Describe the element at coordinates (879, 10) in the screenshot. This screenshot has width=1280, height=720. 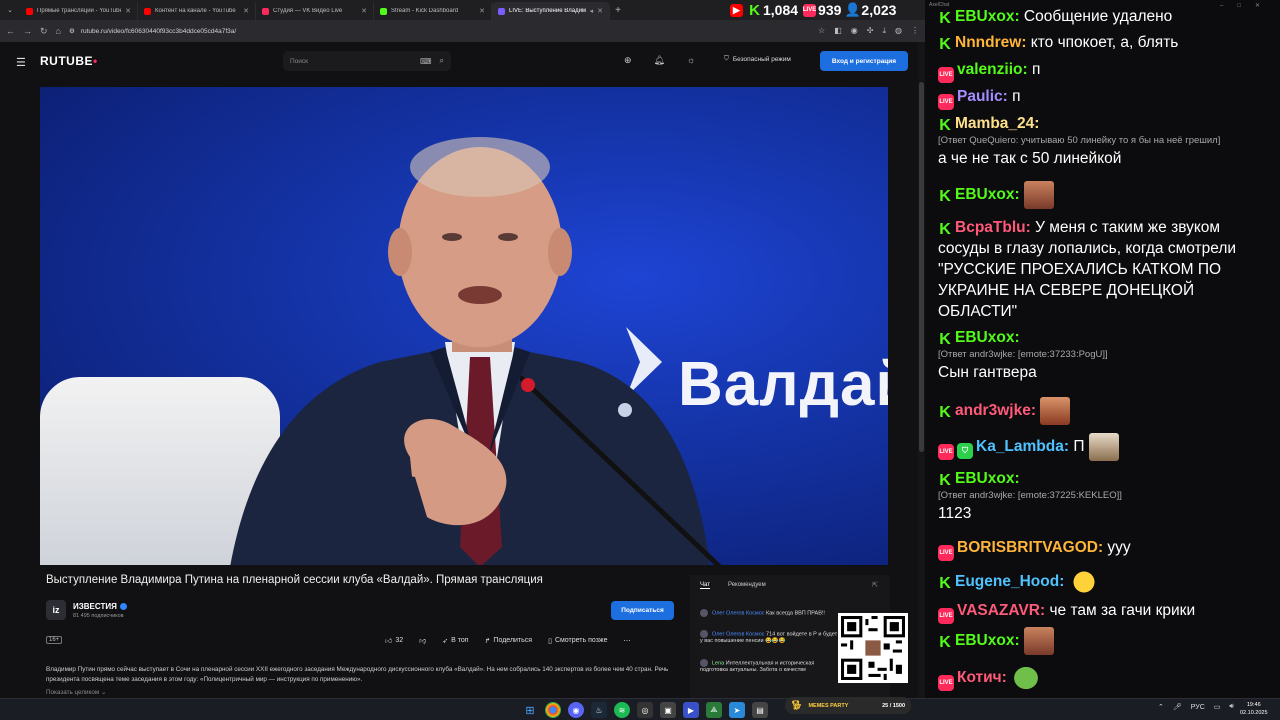
I see `total-viewer-count: 2,023` at that location.